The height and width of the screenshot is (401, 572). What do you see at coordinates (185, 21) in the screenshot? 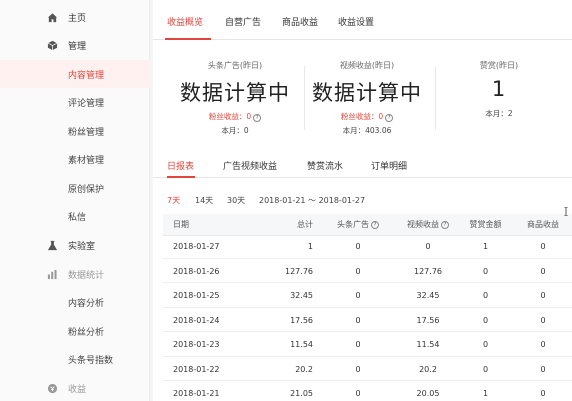
I see `tab-income-overview: 收益概览` at bounding box center [185, 21].